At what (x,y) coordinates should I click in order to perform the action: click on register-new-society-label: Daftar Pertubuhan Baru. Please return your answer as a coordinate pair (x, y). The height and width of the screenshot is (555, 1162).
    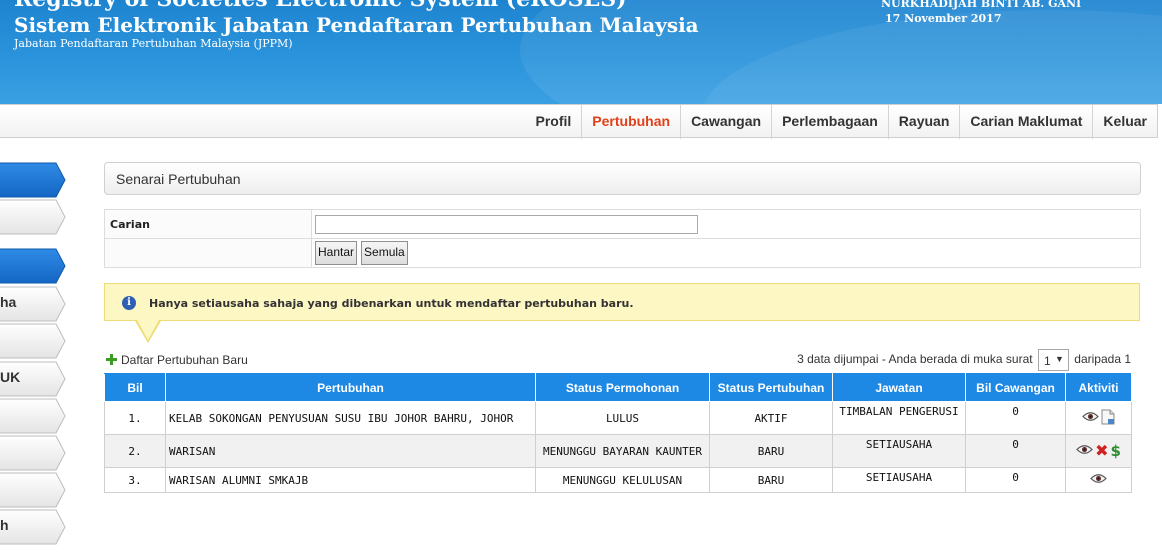
    Looking at the image, I should click on (184, 360).